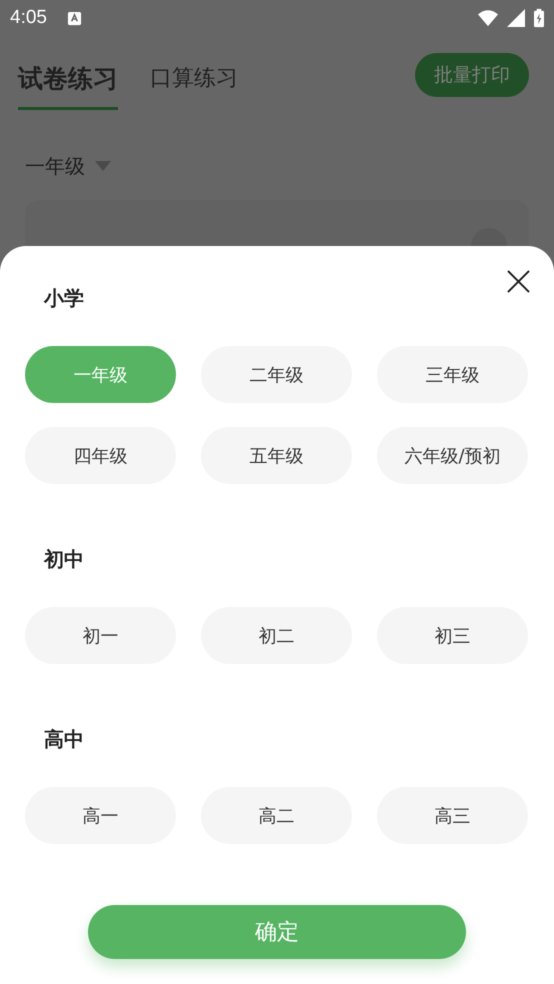 The image size is (554, 984). What do you see at coordinates (103, 166) in the screenshot?
I see `caret-icon` at bounding box center [103, 166].